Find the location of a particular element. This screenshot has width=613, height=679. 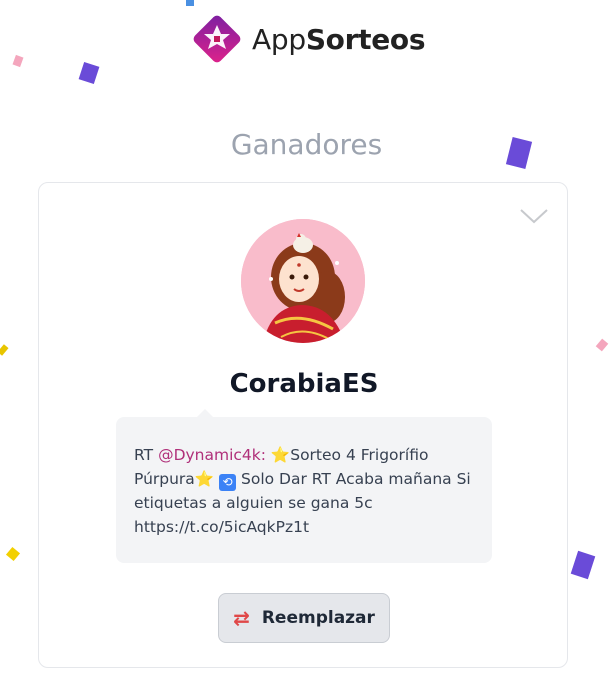

profile-illustration is located at coordinates (303, 281).